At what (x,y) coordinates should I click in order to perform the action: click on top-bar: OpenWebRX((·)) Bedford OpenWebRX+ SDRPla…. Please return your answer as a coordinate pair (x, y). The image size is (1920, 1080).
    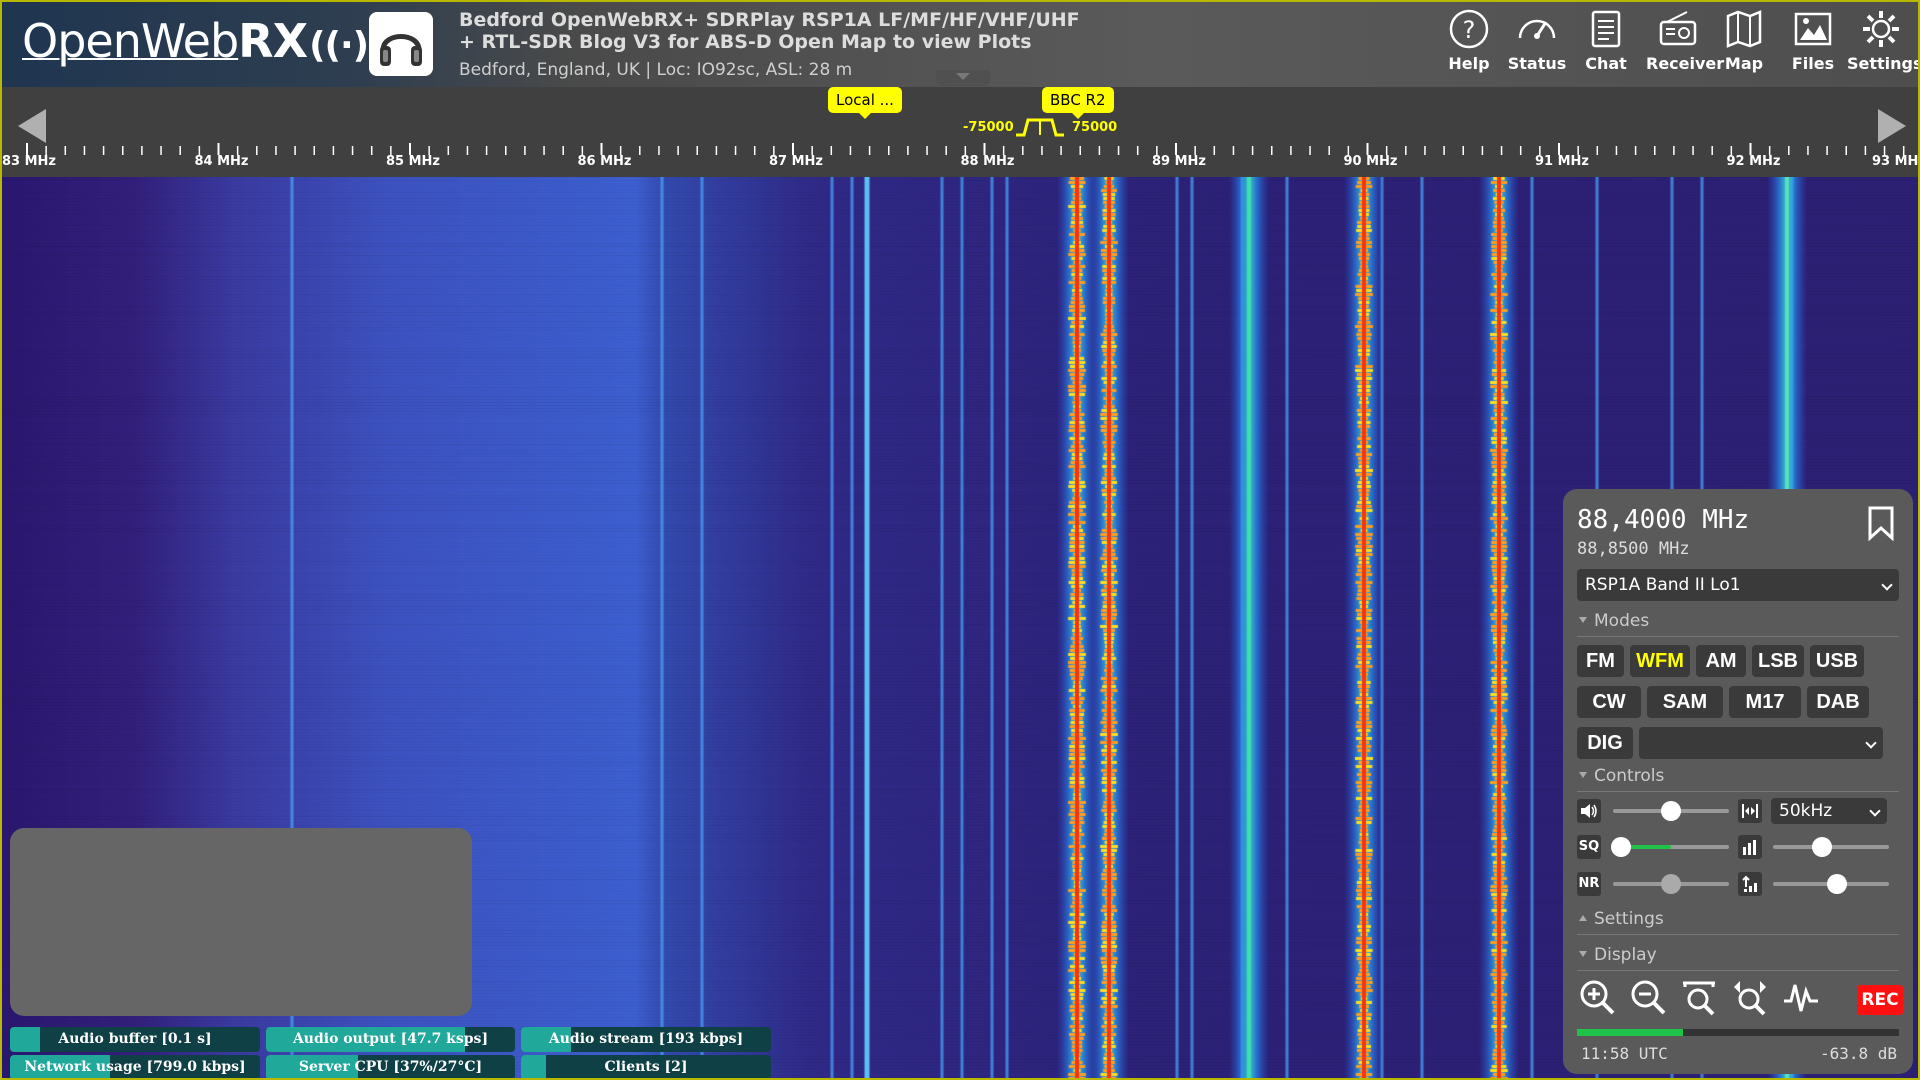
    Looking at the image, I should click on (960, 44).